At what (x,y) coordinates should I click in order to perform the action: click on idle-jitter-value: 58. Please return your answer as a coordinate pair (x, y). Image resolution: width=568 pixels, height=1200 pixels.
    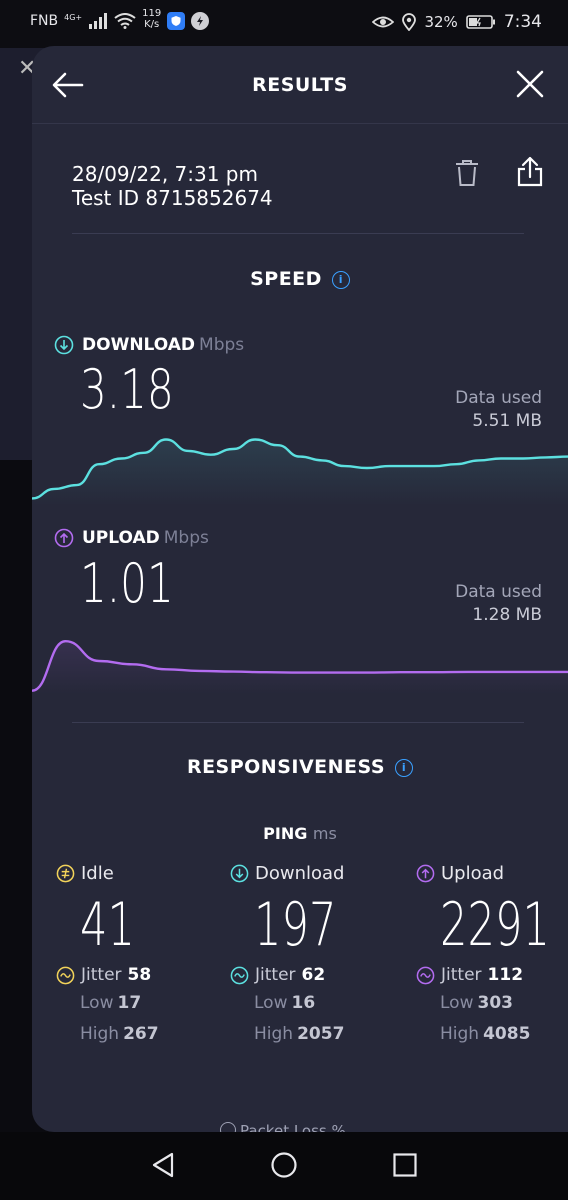
    Looking at the image, I should click on (139, 975).